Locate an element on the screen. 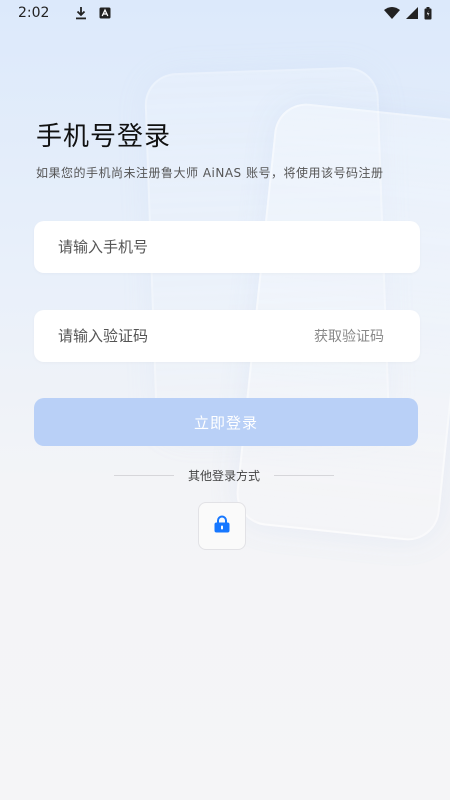  verification-code-input is located at coordinates (185, 336).